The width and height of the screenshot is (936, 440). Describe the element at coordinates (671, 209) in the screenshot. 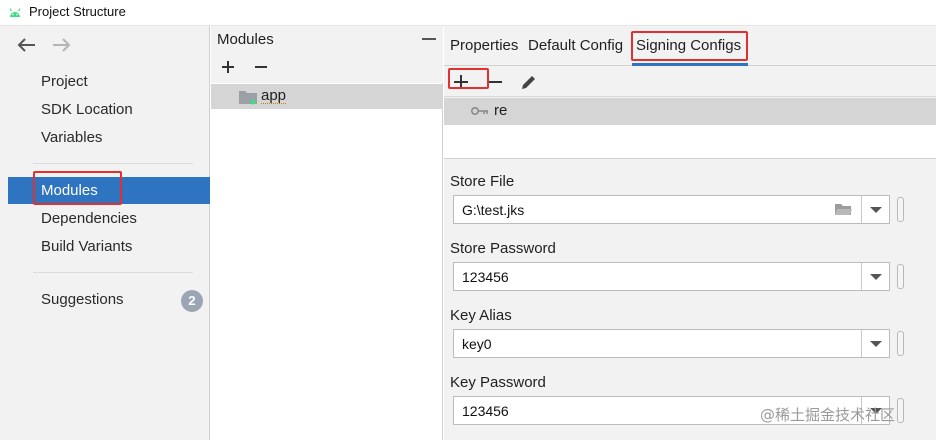

I see `store-file-field: G:\test.jks` at that location.